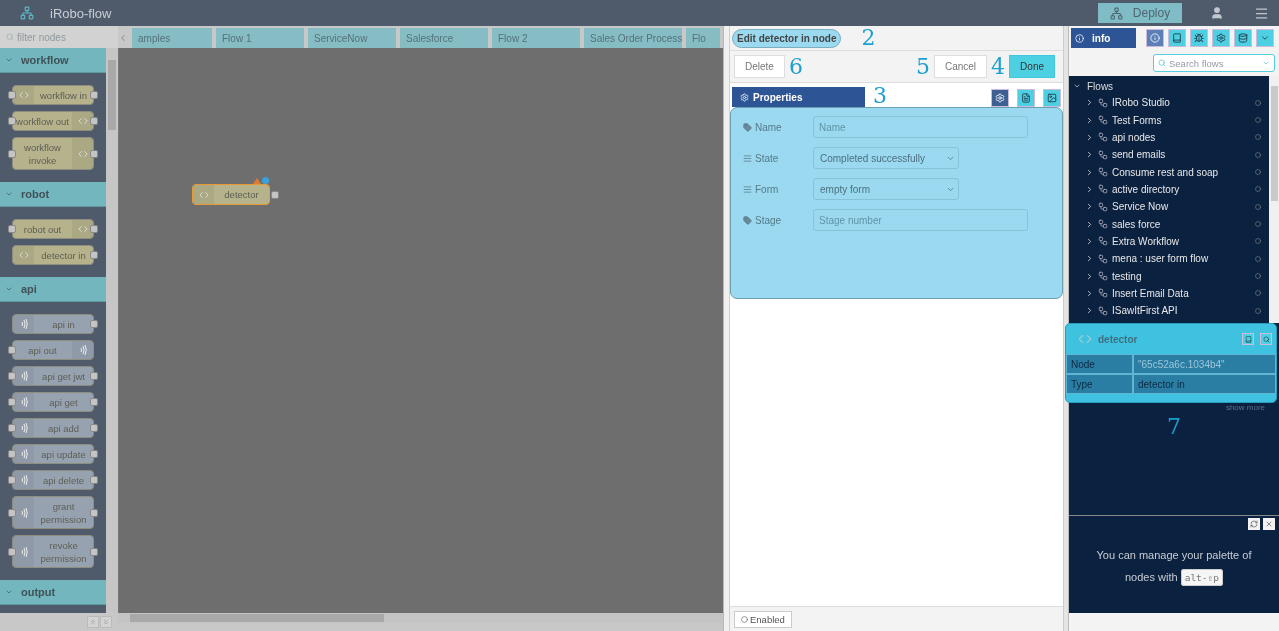 This screenshot has width=1279, height=631. I want to click on tree-header: Flows, so click(1169, 86).